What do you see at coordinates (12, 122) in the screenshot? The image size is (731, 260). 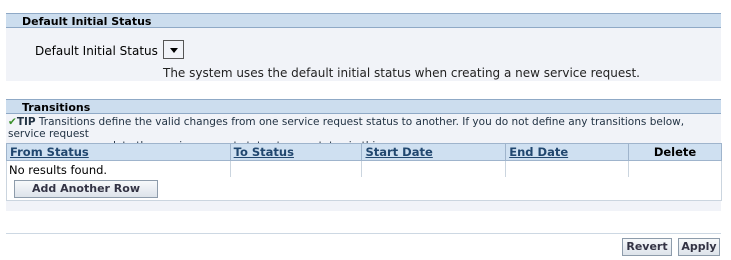 I see `checkmark-icon: ✔` at bounding box center [12, 122].